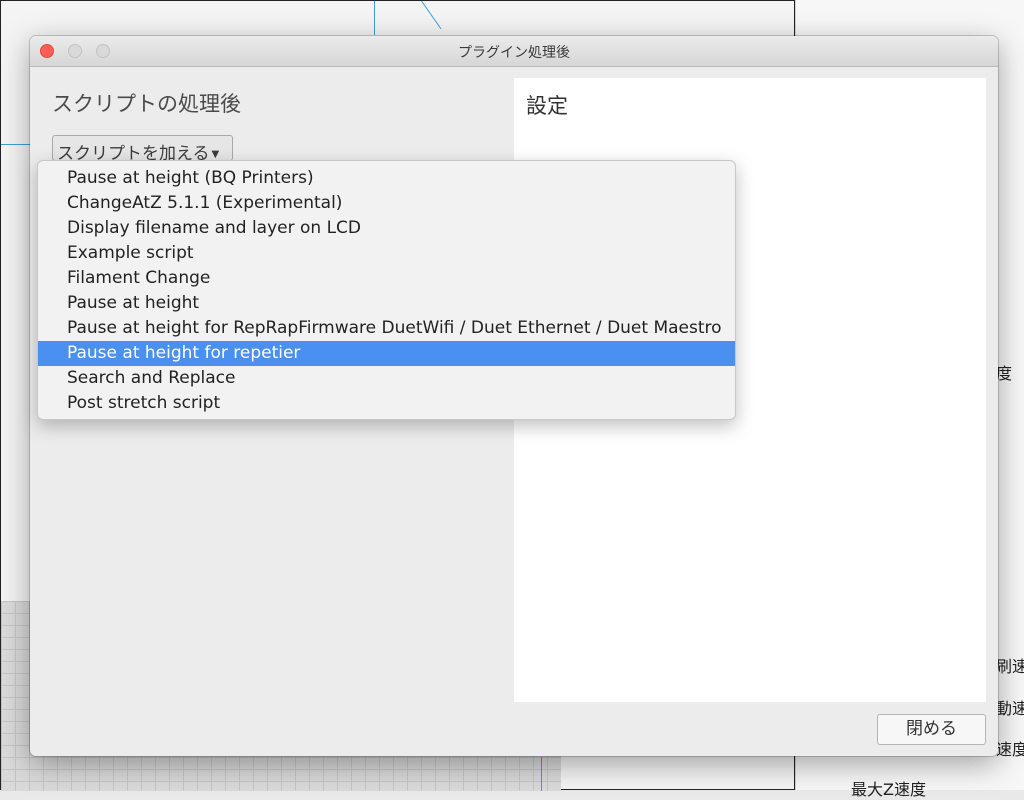 The width and height of the screenshot is (1024, 800). I want to click on settings-fragment: 刷速, so click(1010, 666).